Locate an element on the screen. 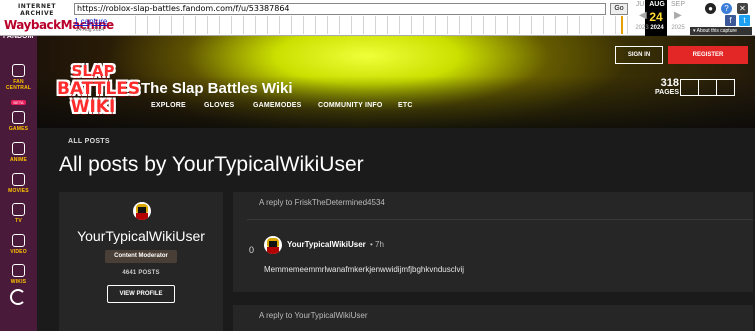 The width and height of the screenshot is (755, 331). post-item: A reply to YourTypicalWikiUser is located at coordinates (493, 318).